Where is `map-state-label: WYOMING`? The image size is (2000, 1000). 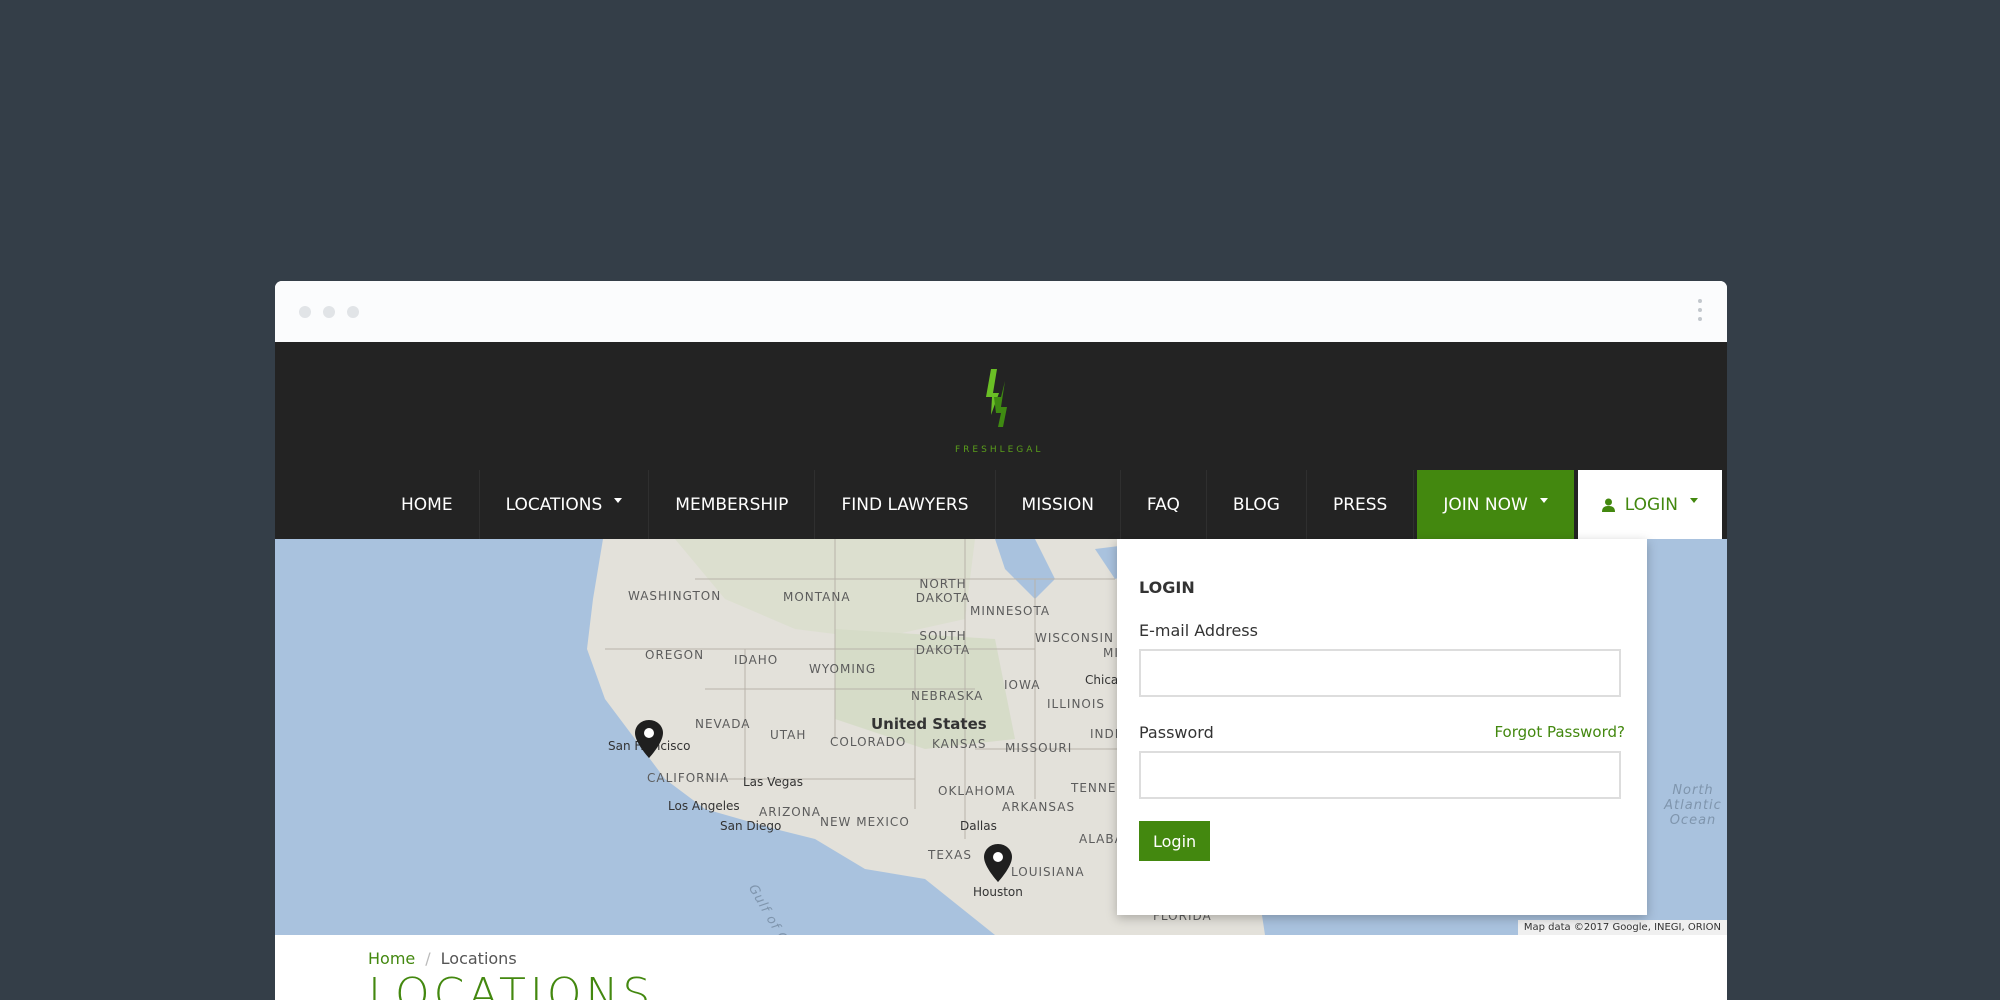
map-state-label: WYOMING is located at coordinates (843, 669).